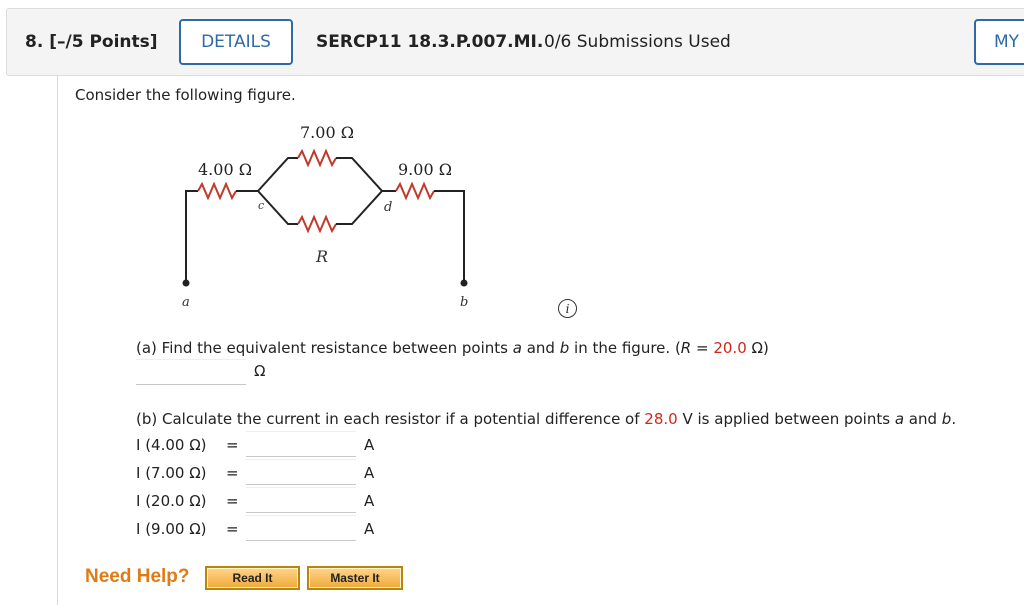 The width and height of the screenshot is (1024, 605). I want to click on read-it-button: Read It, so click(252, 578).